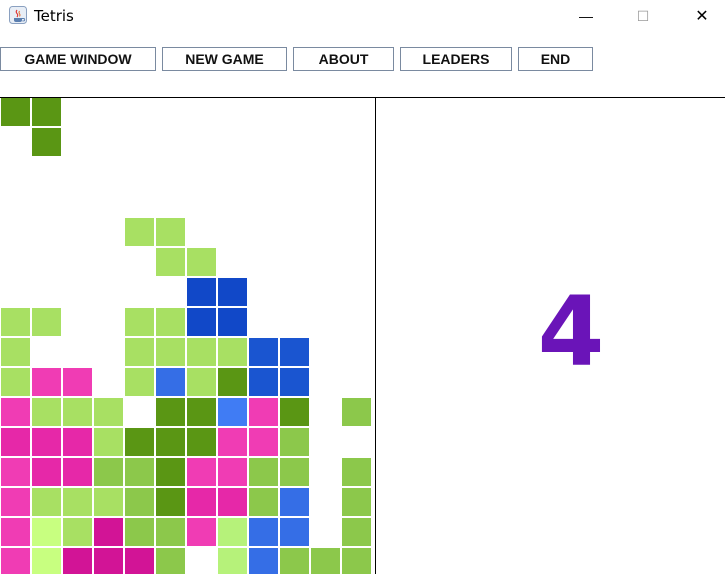 The width and height of the screenshot is (725, 574). I want to click on leaders-button: LEADERS, so click(456, 59).